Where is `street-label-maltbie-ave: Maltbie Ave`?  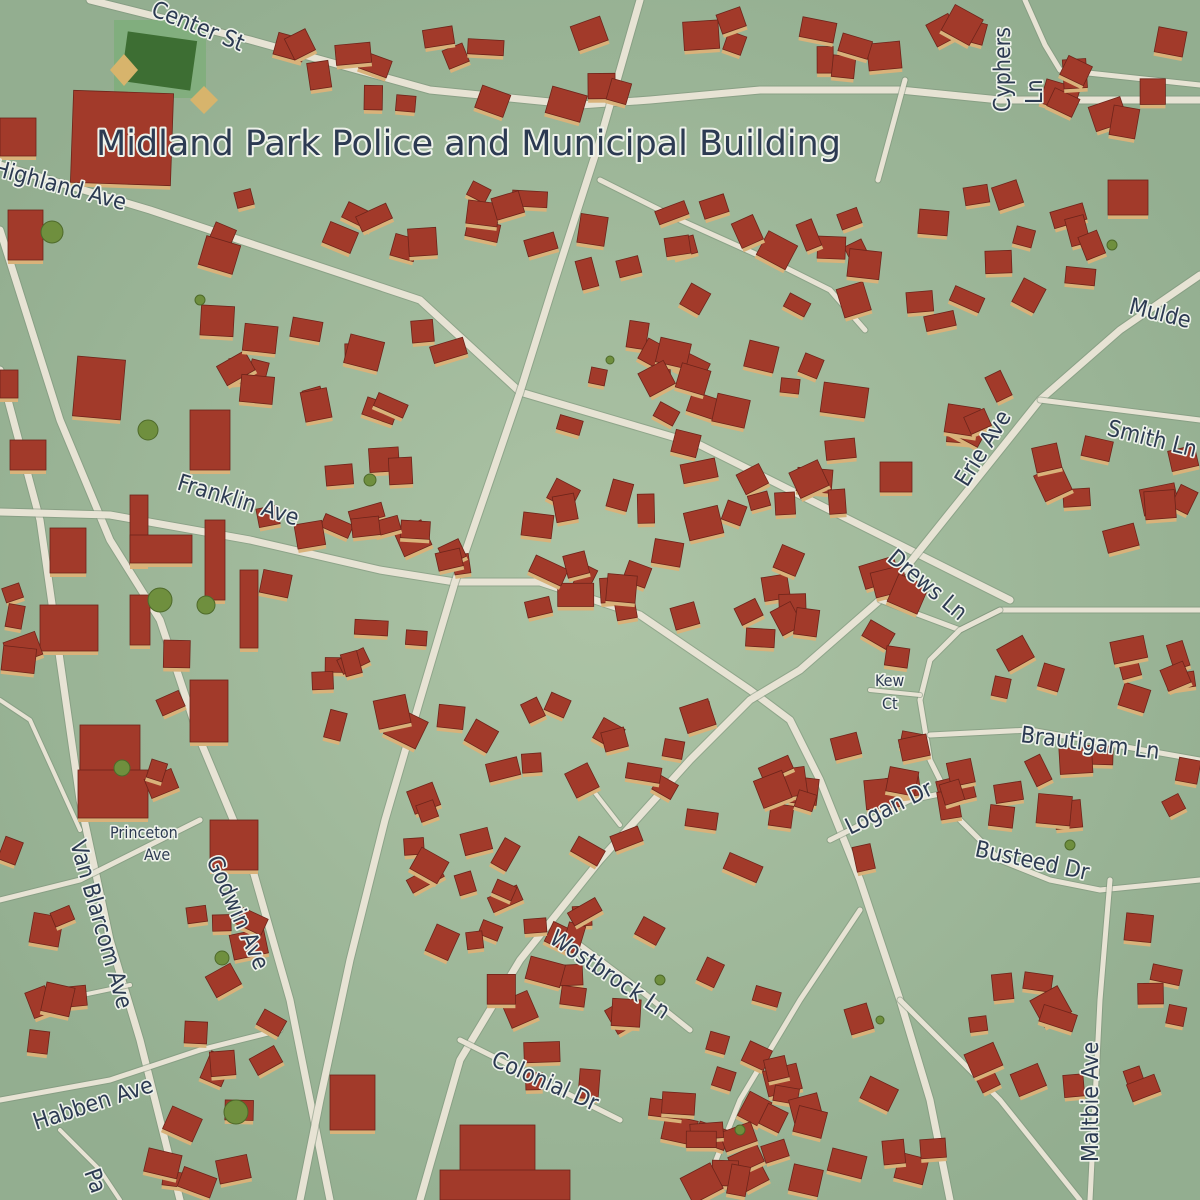 street-label-maltbie-ave: Maltbie Ave is located at coordinates (1090, 1102).